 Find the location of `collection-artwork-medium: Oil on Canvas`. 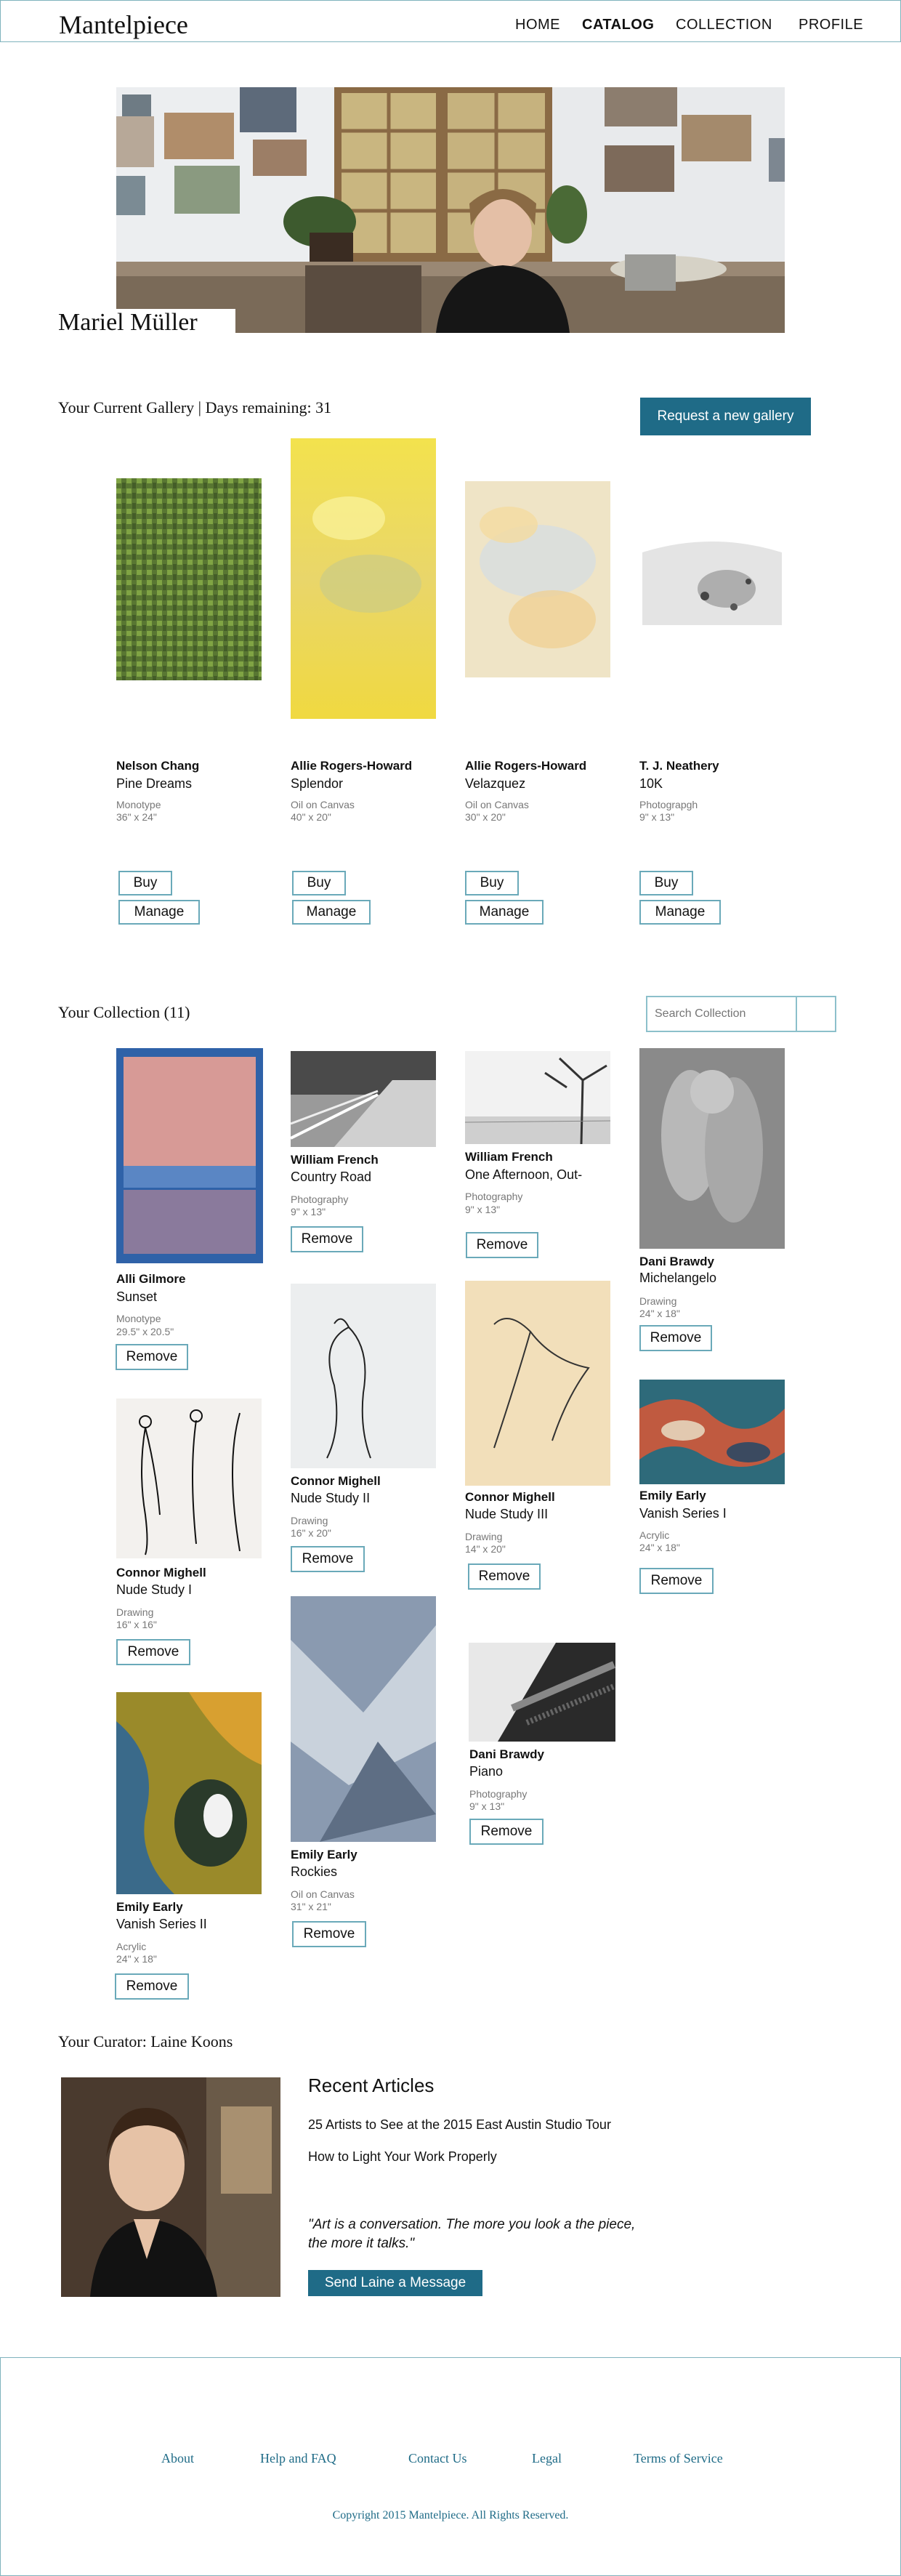

collection-artwork-medium: Oil on Canvas is located at coordinates (323, 1894).